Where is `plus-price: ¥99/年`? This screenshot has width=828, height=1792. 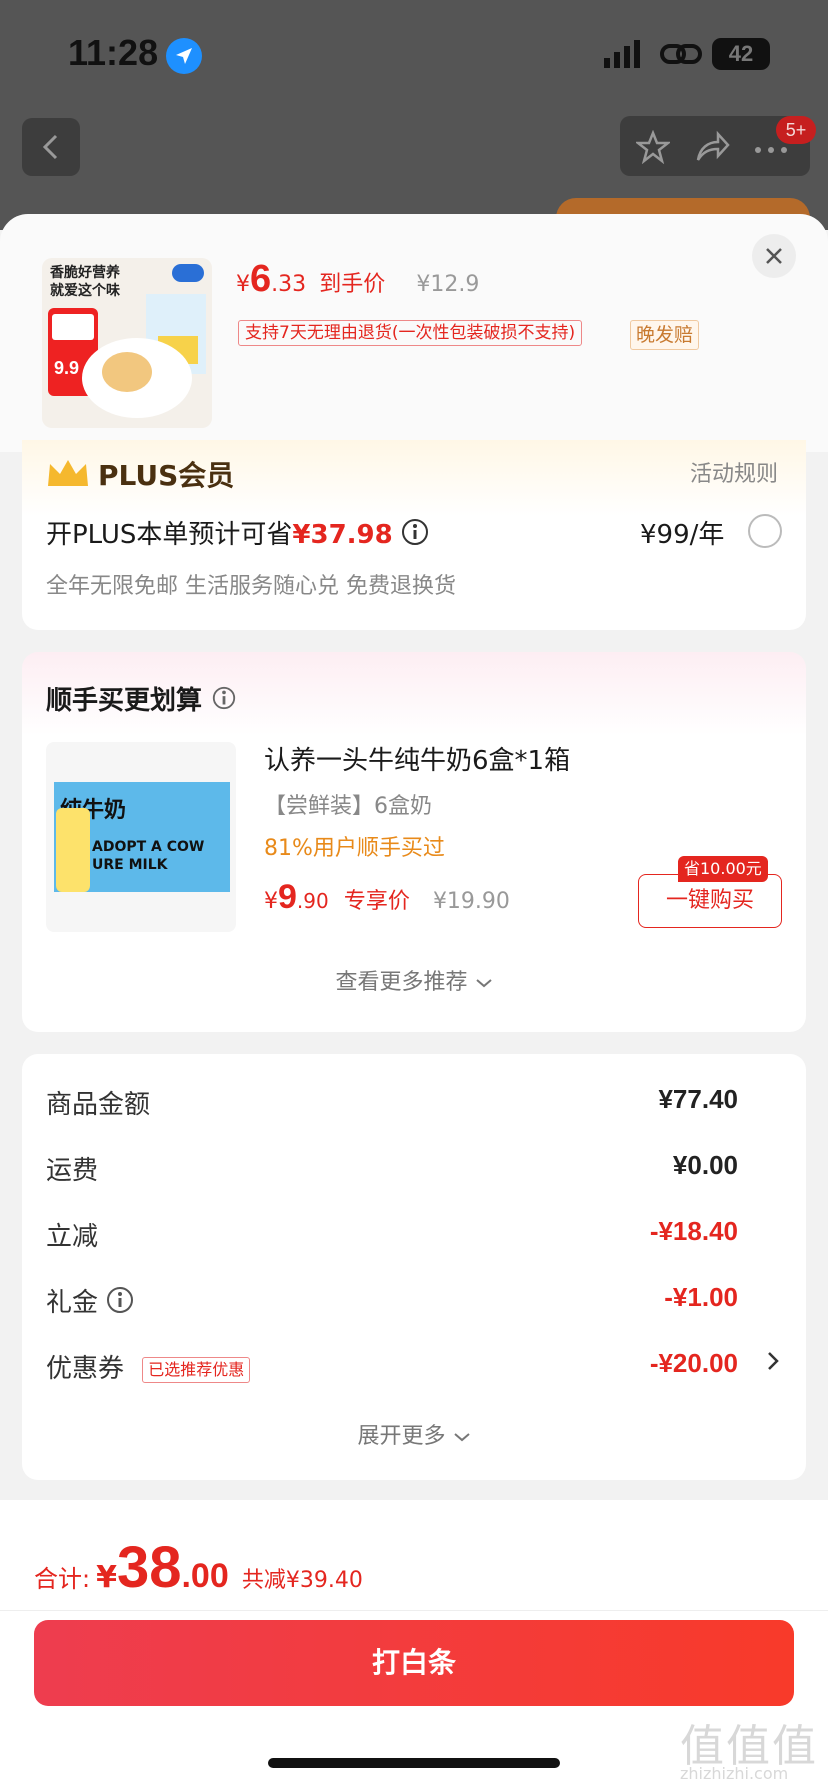 plus-price: ¥99/年 is located at coordinates (682, 535).